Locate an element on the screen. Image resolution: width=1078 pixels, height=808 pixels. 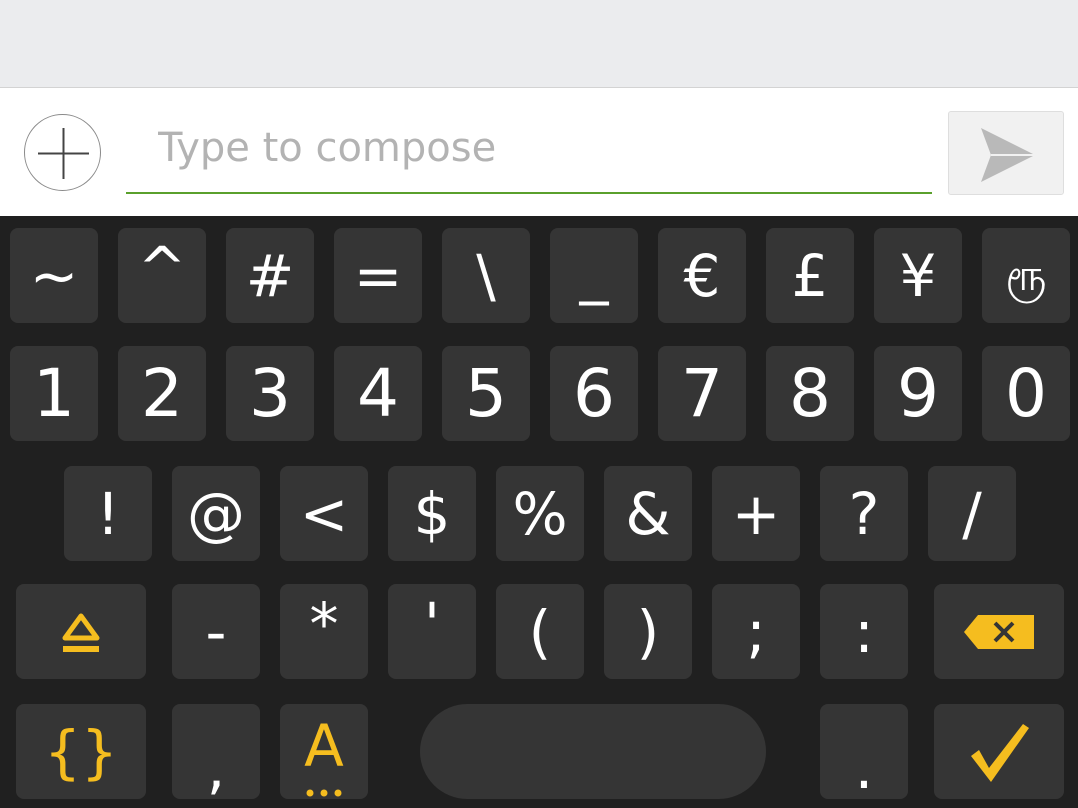
key-label: {} is located at coordinates (81, 751).